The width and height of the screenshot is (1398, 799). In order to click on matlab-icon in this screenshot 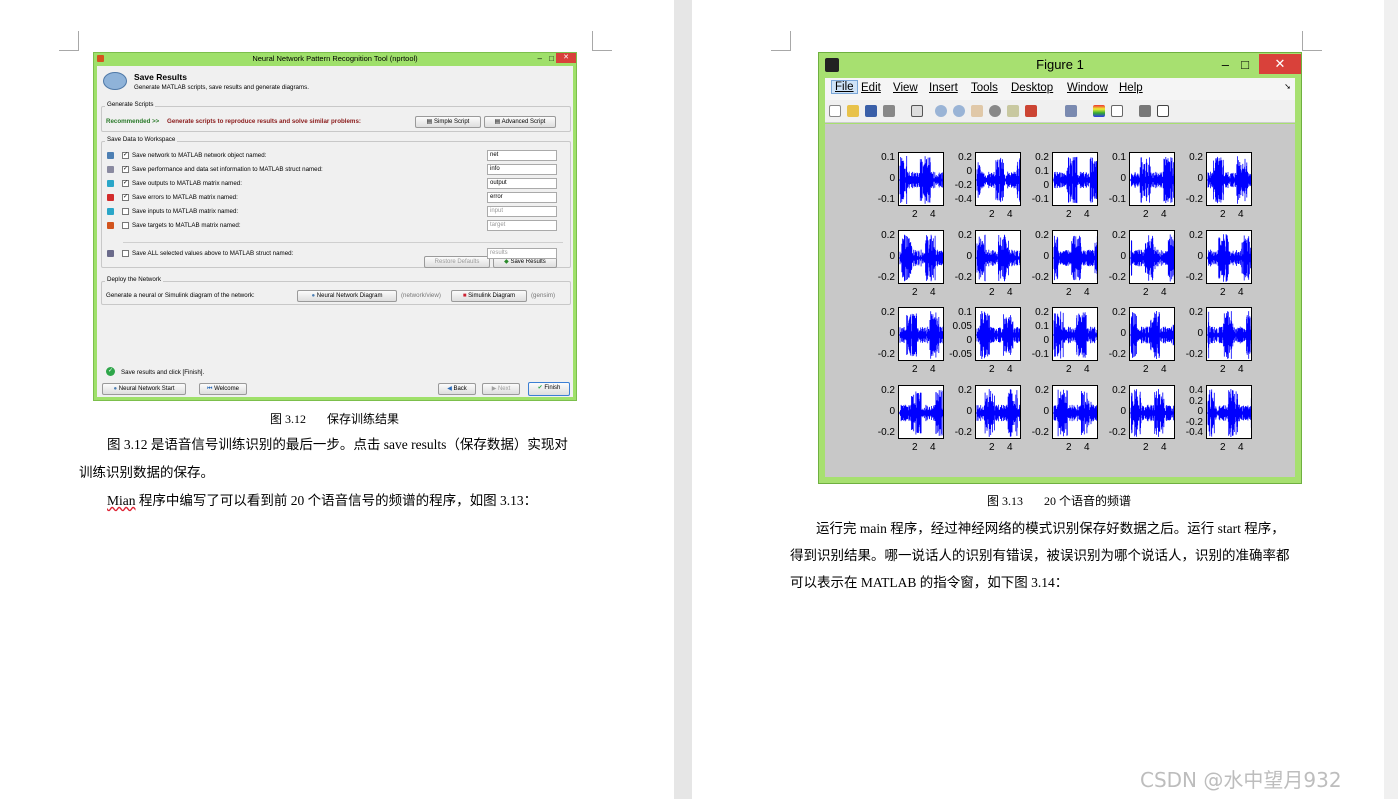, I will do `click(832, 65)`.